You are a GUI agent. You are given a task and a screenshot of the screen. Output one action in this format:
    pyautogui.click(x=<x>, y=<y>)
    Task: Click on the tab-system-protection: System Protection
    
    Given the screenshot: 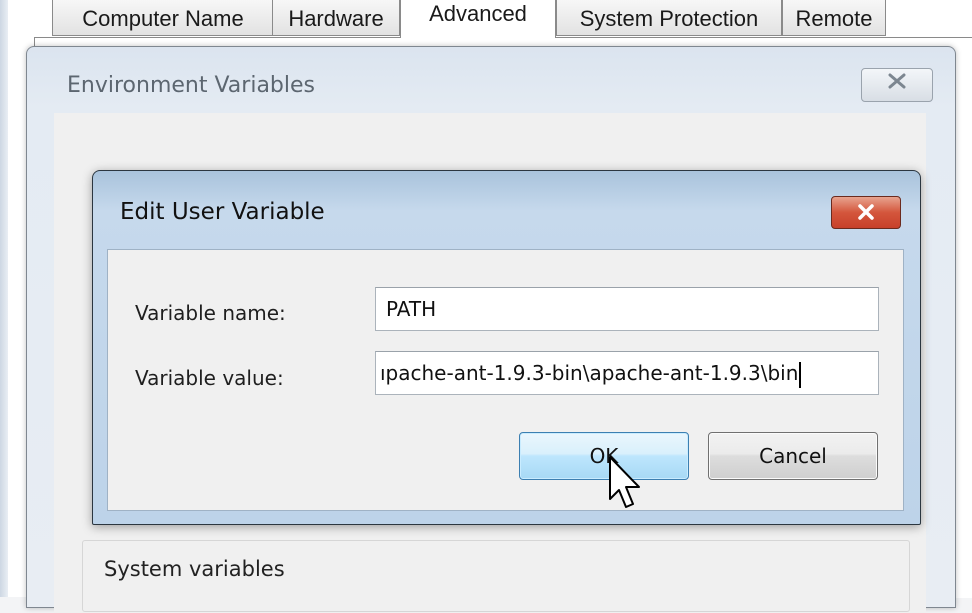 What is the action you would take?
    pyautogui.click(x=669, y=18)
    